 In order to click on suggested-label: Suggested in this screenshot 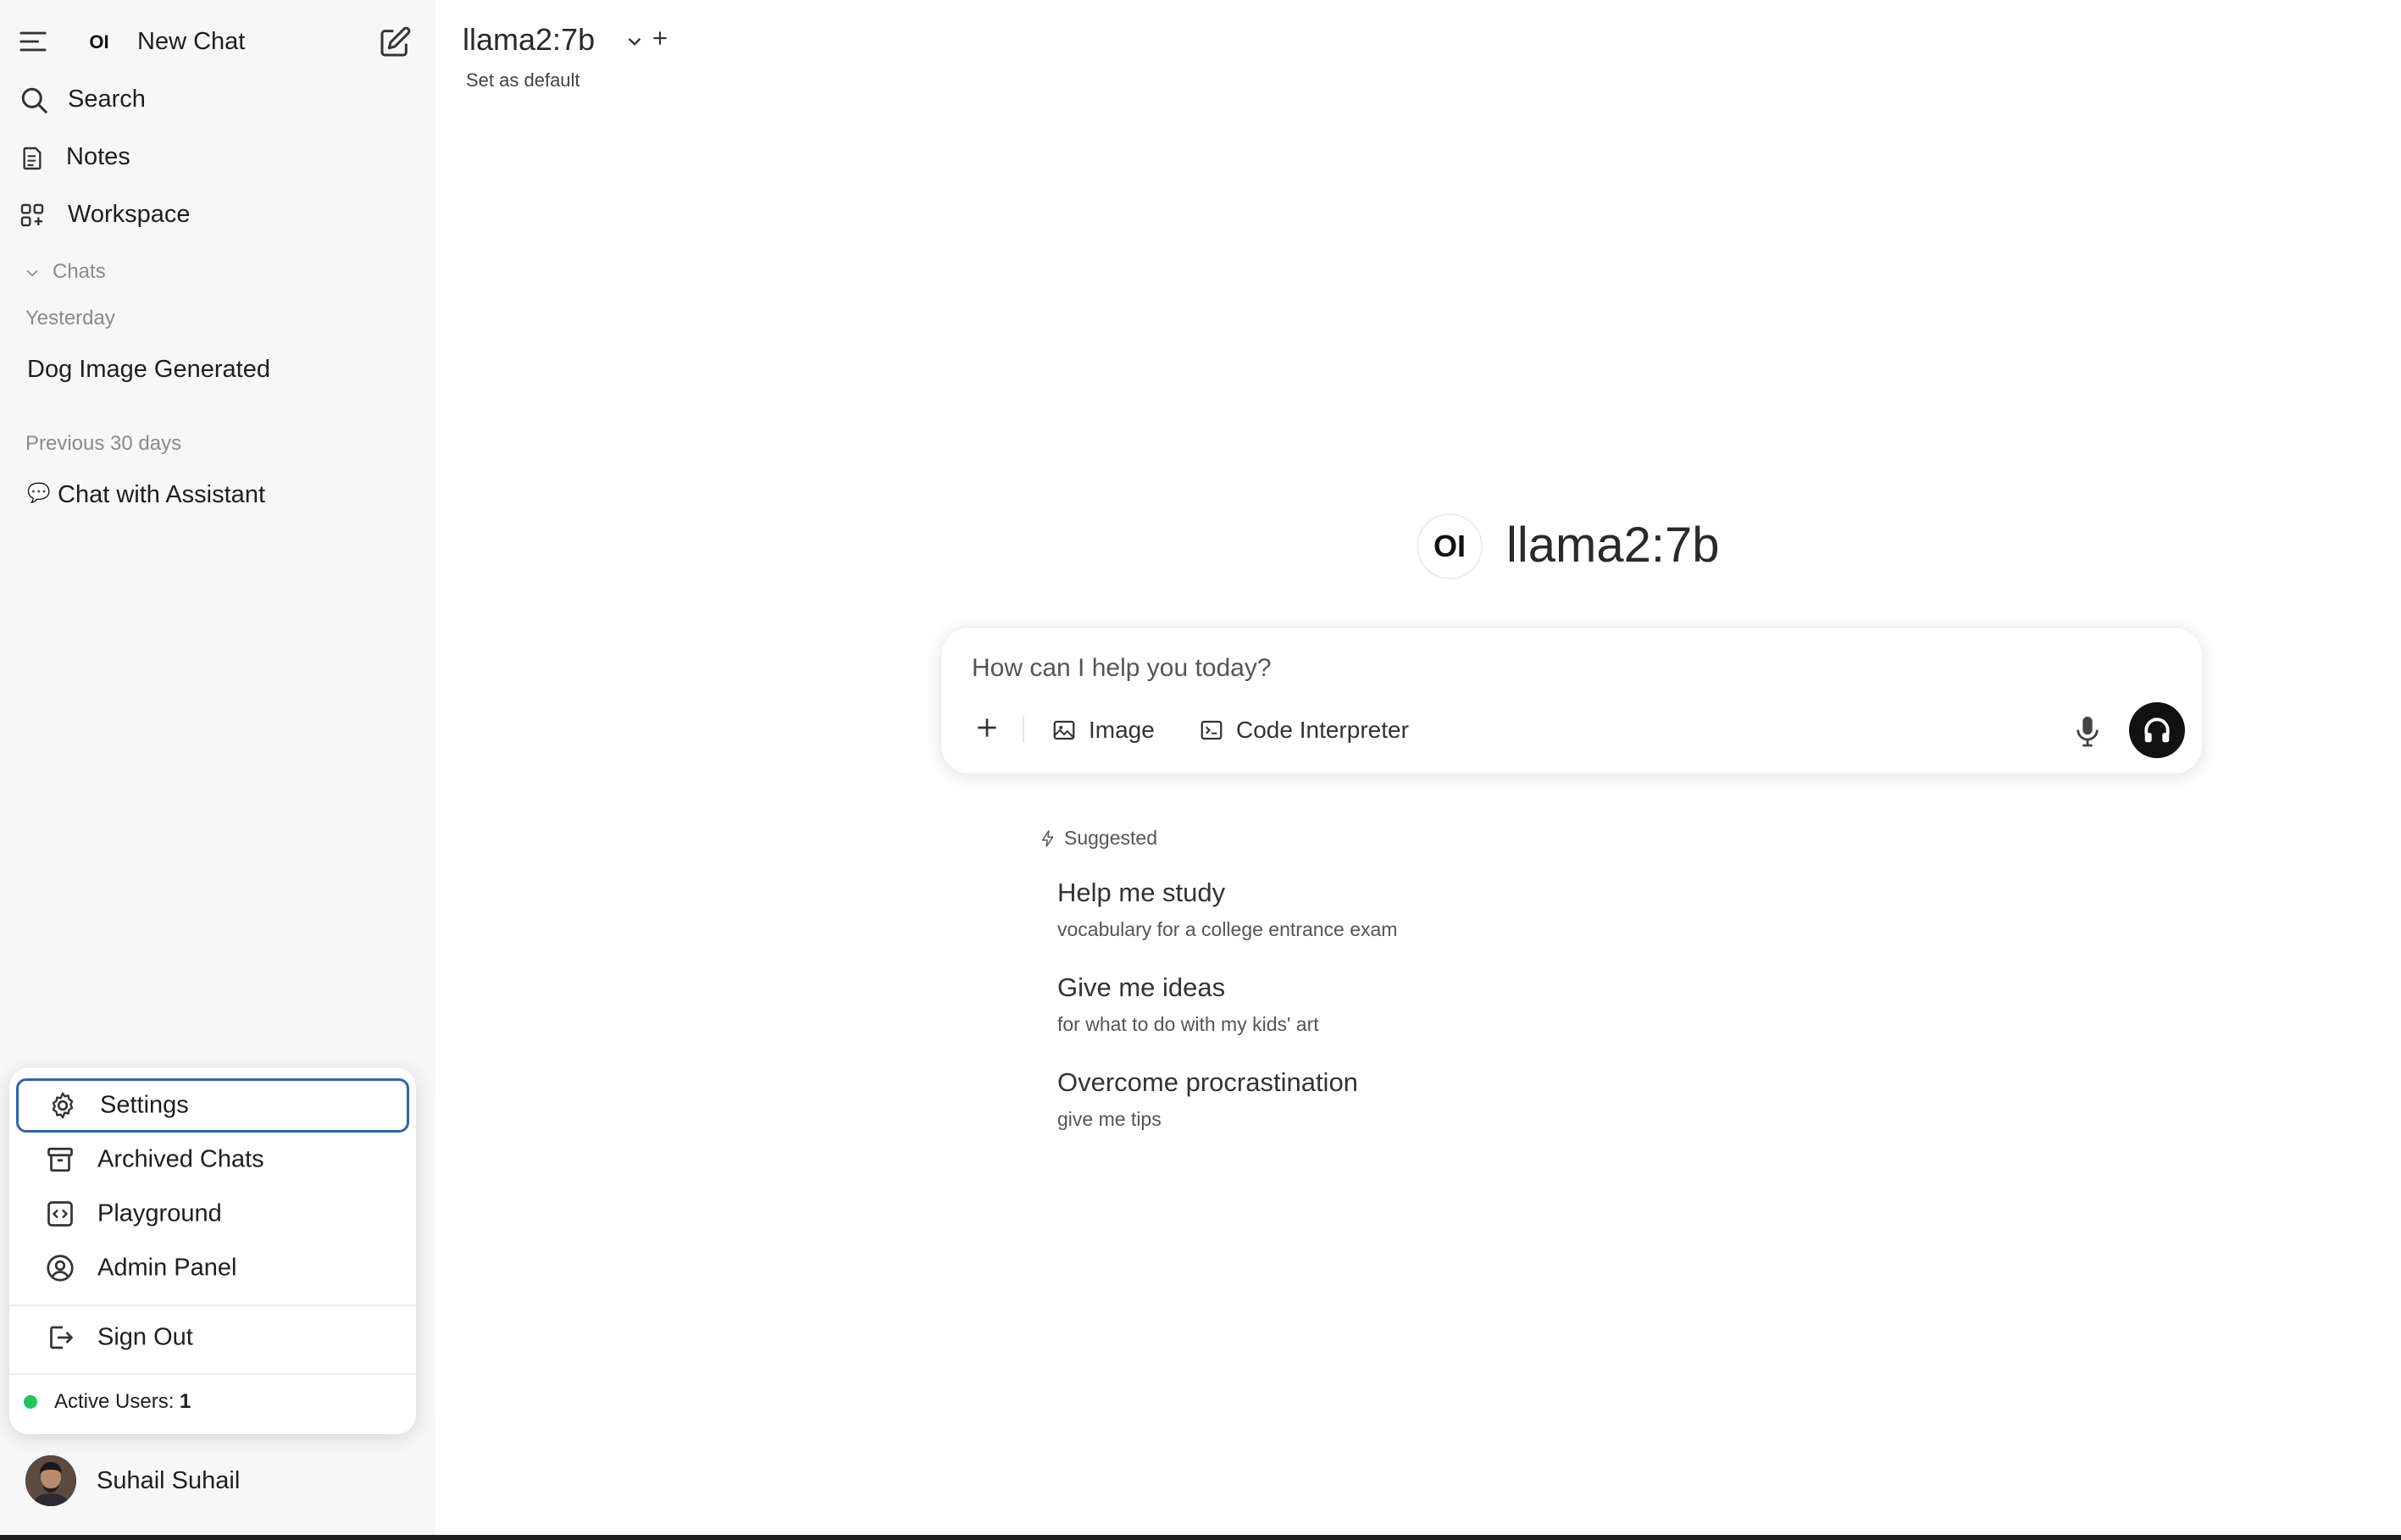, I will do `click(1111, 838)`.